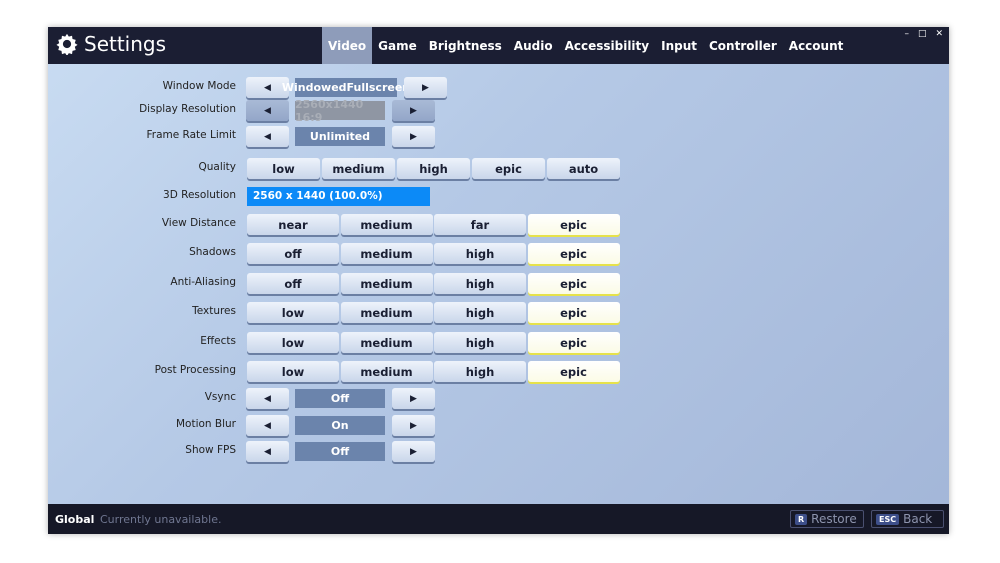 The image size is (1000, 563). I want to click on quality-low-button: low, so click(283, 168).